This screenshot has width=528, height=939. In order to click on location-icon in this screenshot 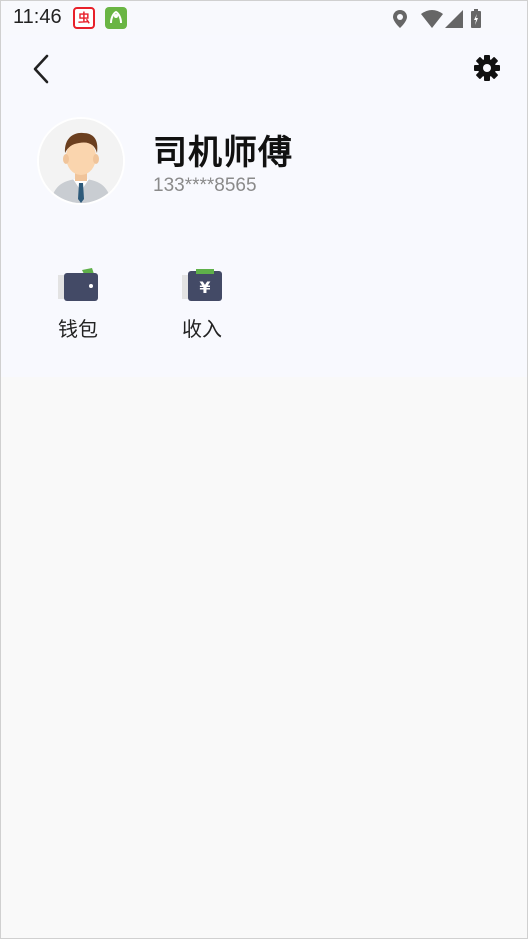, I will do `click(400, 19)`.